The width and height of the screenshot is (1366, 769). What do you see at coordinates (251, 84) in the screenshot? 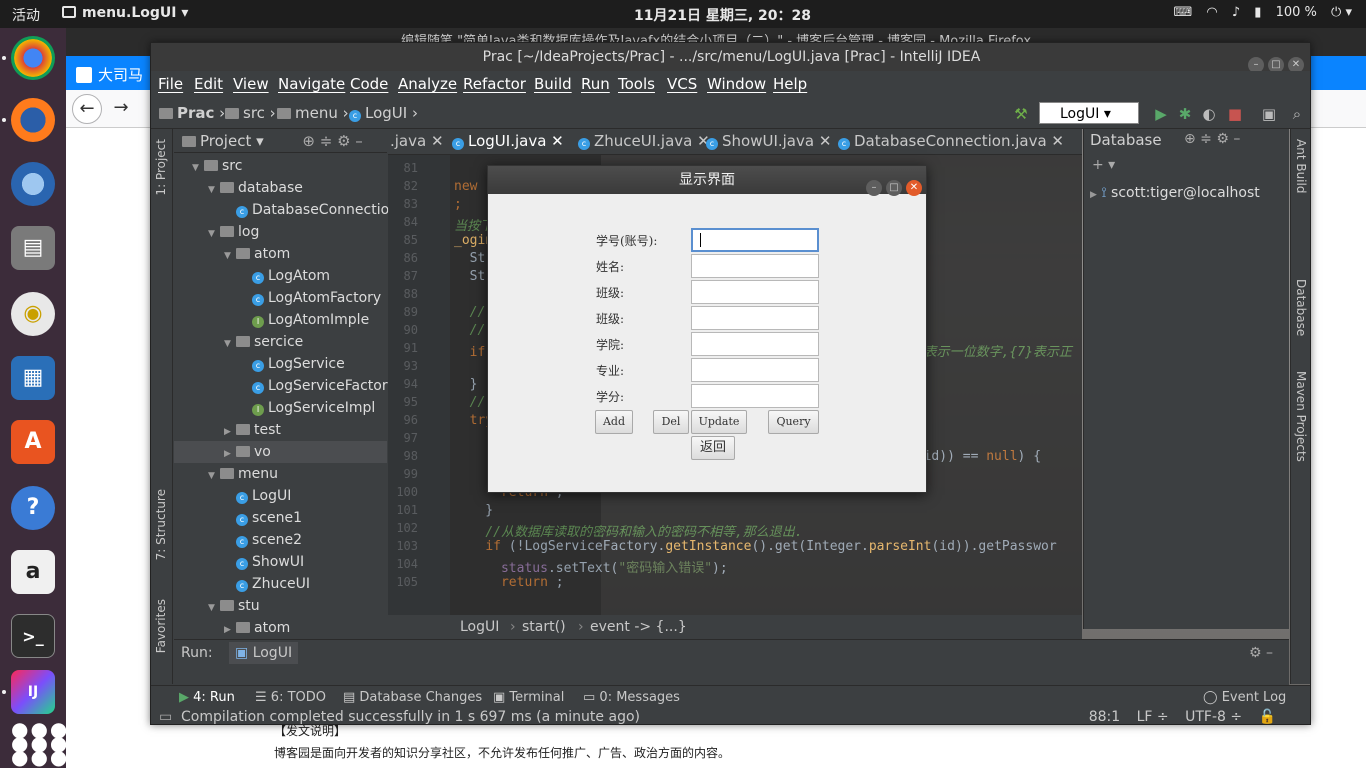
I see `menu-view: View` at bounding box center [251, 84].